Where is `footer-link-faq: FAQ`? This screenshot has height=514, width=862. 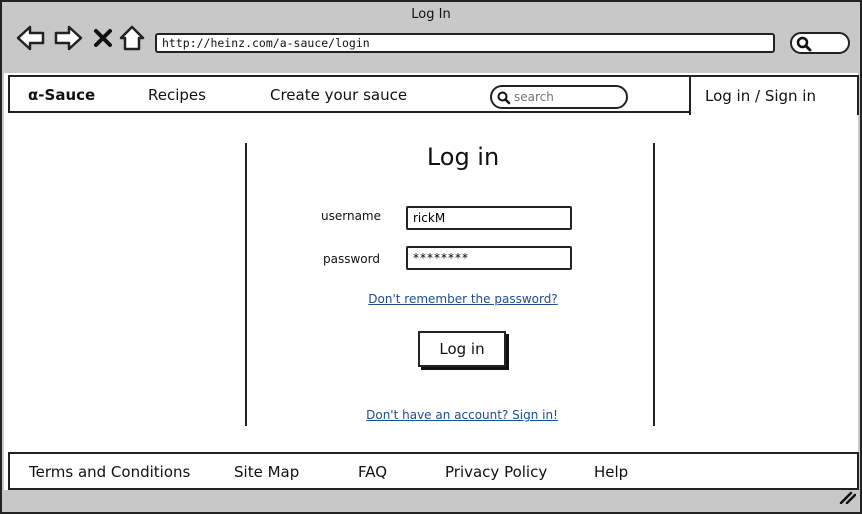
footer-link-faq: FAQ is located at coordinates (372, 472).